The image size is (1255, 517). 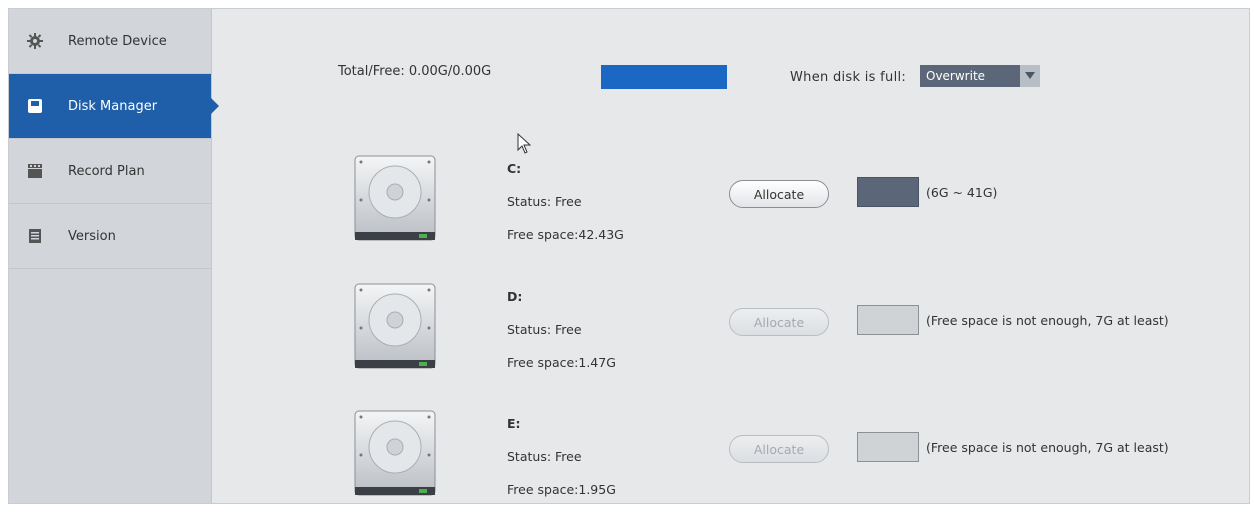 I want to click on sidebar-item-label: Version, so click(x=92, y=236).